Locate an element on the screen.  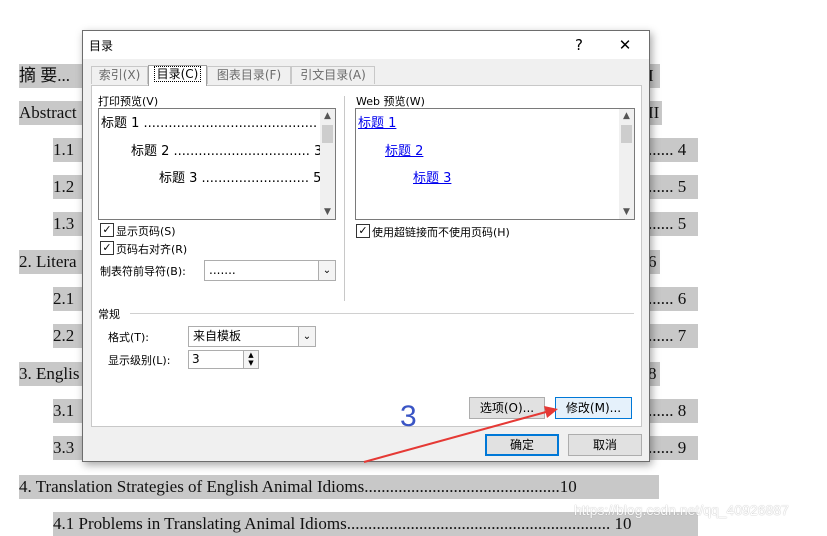
tab-label: 目录(C) is located at coordinates (177, 74).